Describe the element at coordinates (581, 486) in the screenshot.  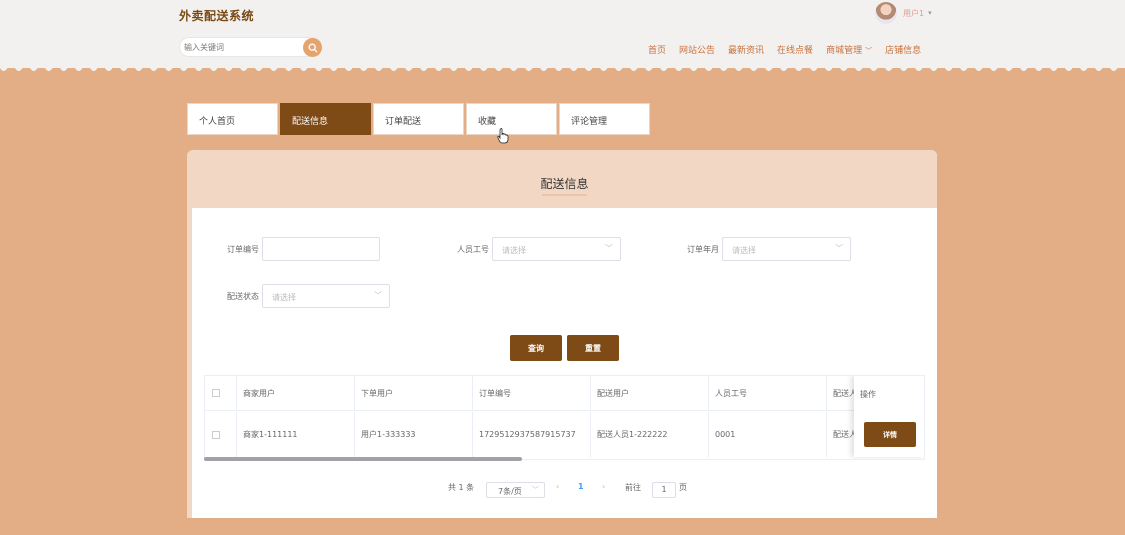
I see `current-page: 1` at that location.